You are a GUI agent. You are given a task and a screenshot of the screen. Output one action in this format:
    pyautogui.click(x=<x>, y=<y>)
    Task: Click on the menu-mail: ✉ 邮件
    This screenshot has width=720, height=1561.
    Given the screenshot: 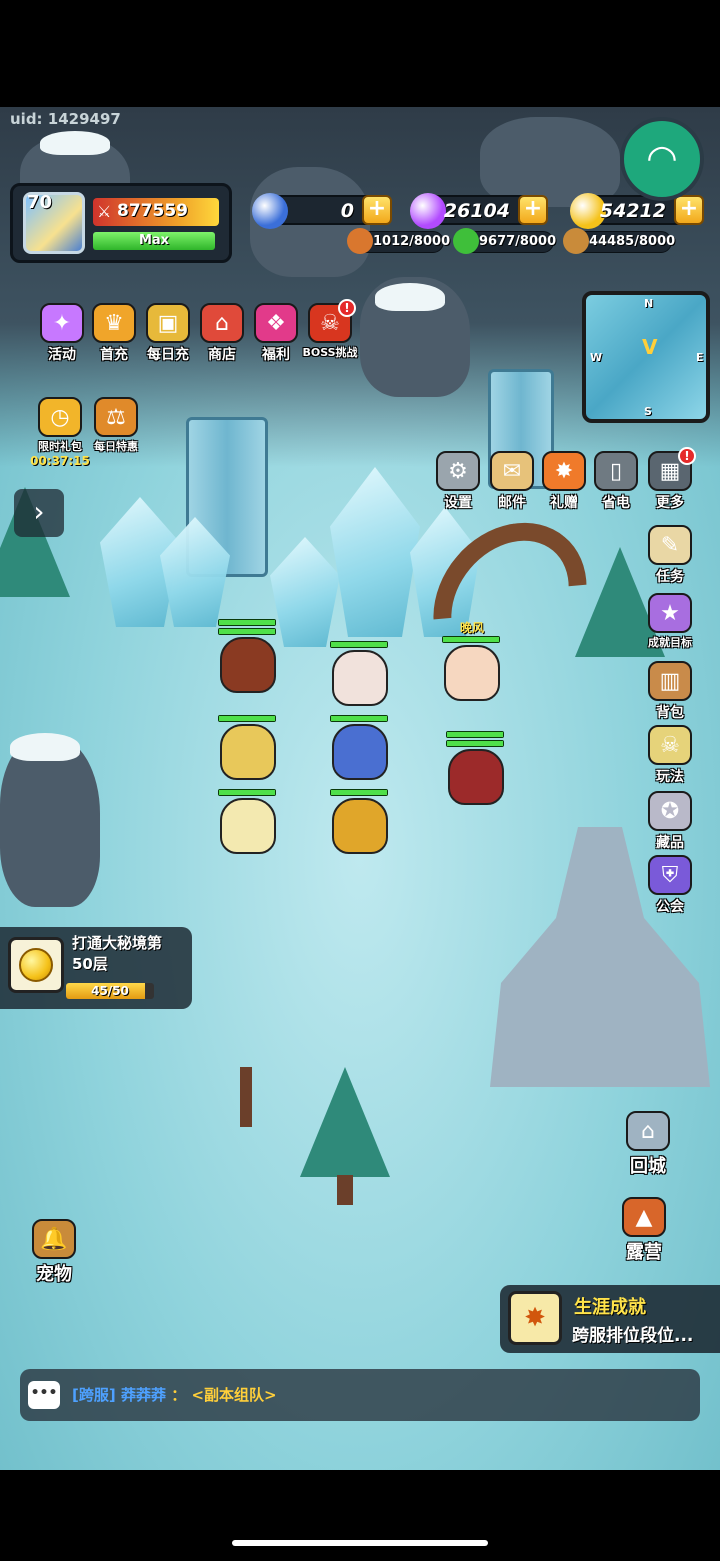 What is the action you would take?
    pyautogui.click(x=512, y=482)
    